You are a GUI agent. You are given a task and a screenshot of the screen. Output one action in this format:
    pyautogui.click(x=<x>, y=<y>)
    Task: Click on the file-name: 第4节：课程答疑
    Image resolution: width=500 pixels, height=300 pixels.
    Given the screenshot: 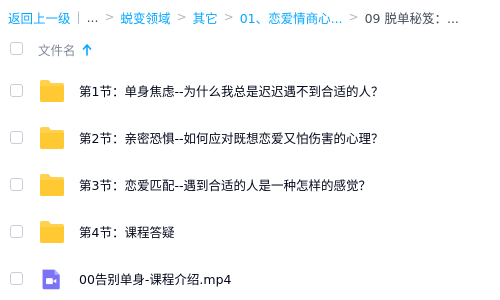 What is the action you would take?
    pyautogui.click(x=126, y=231)
    